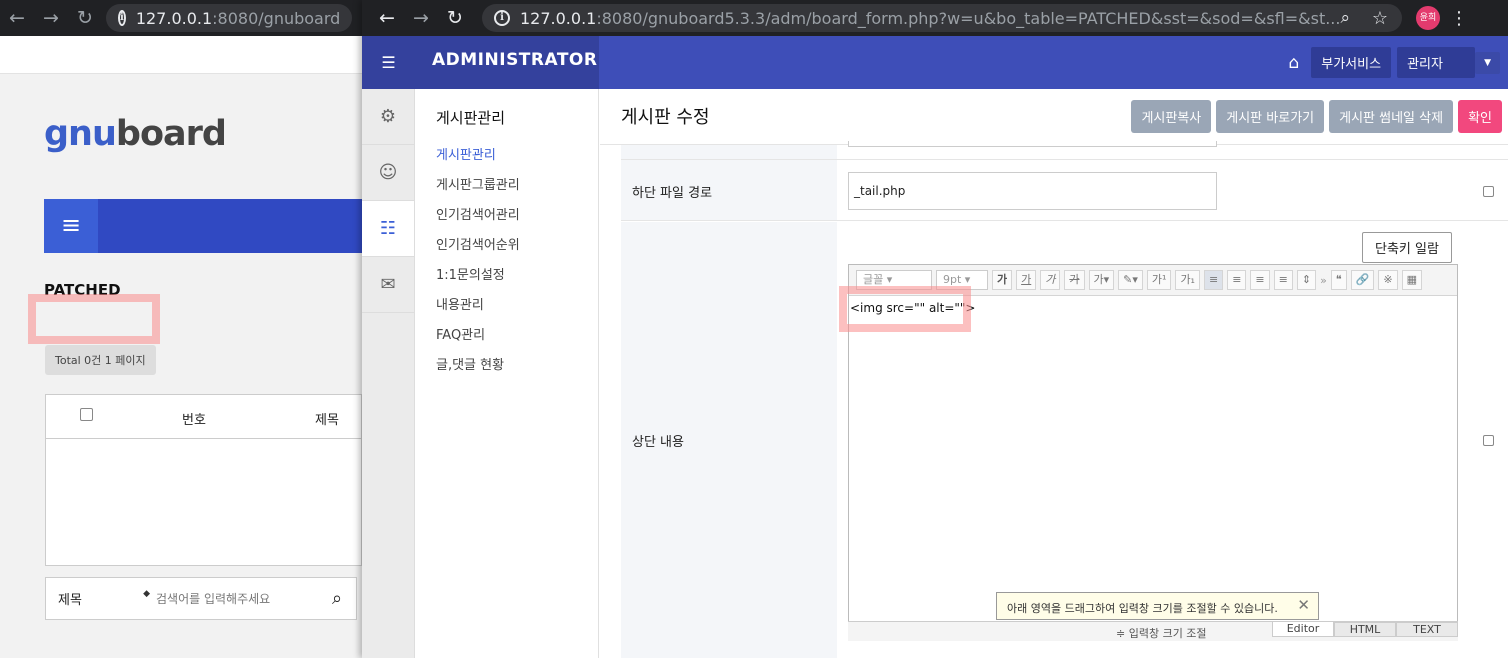  What do you see at coordinates (181, 55) in the screenshot?
I see `left-top-strip` at bounding box center [181, 55].